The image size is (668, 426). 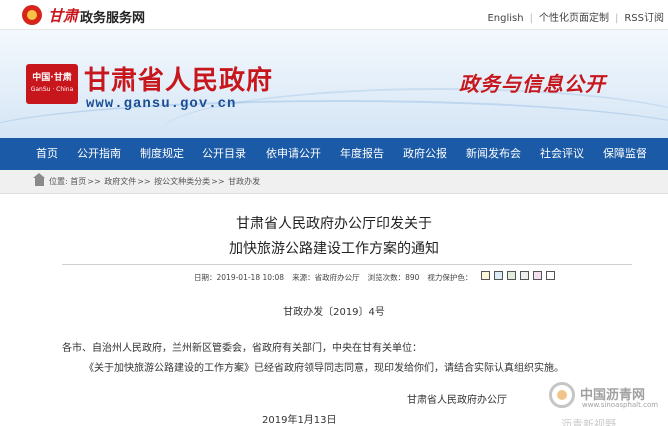 I want to click on top-links: English | 个性化页面定制 | RSS订阅, so click(x=575, y=16).